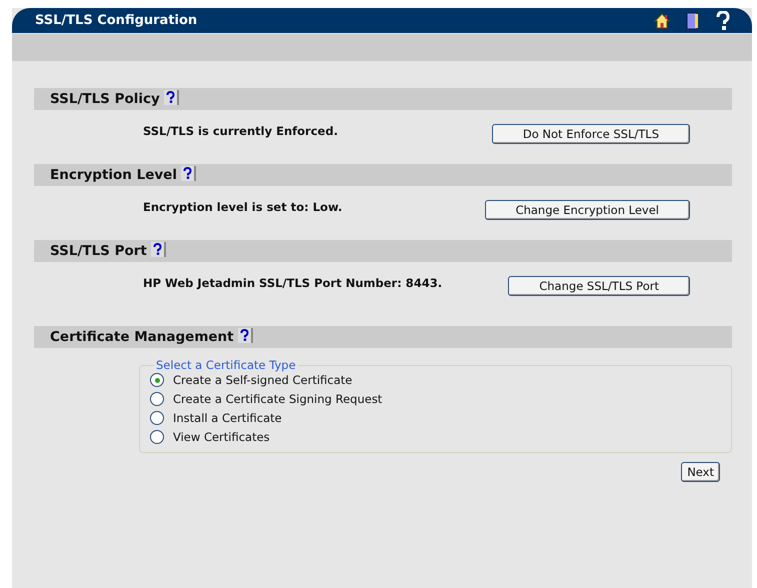 The image size is (757, 588). I want to click on section-title: Certificate Management, so click(142, 337).